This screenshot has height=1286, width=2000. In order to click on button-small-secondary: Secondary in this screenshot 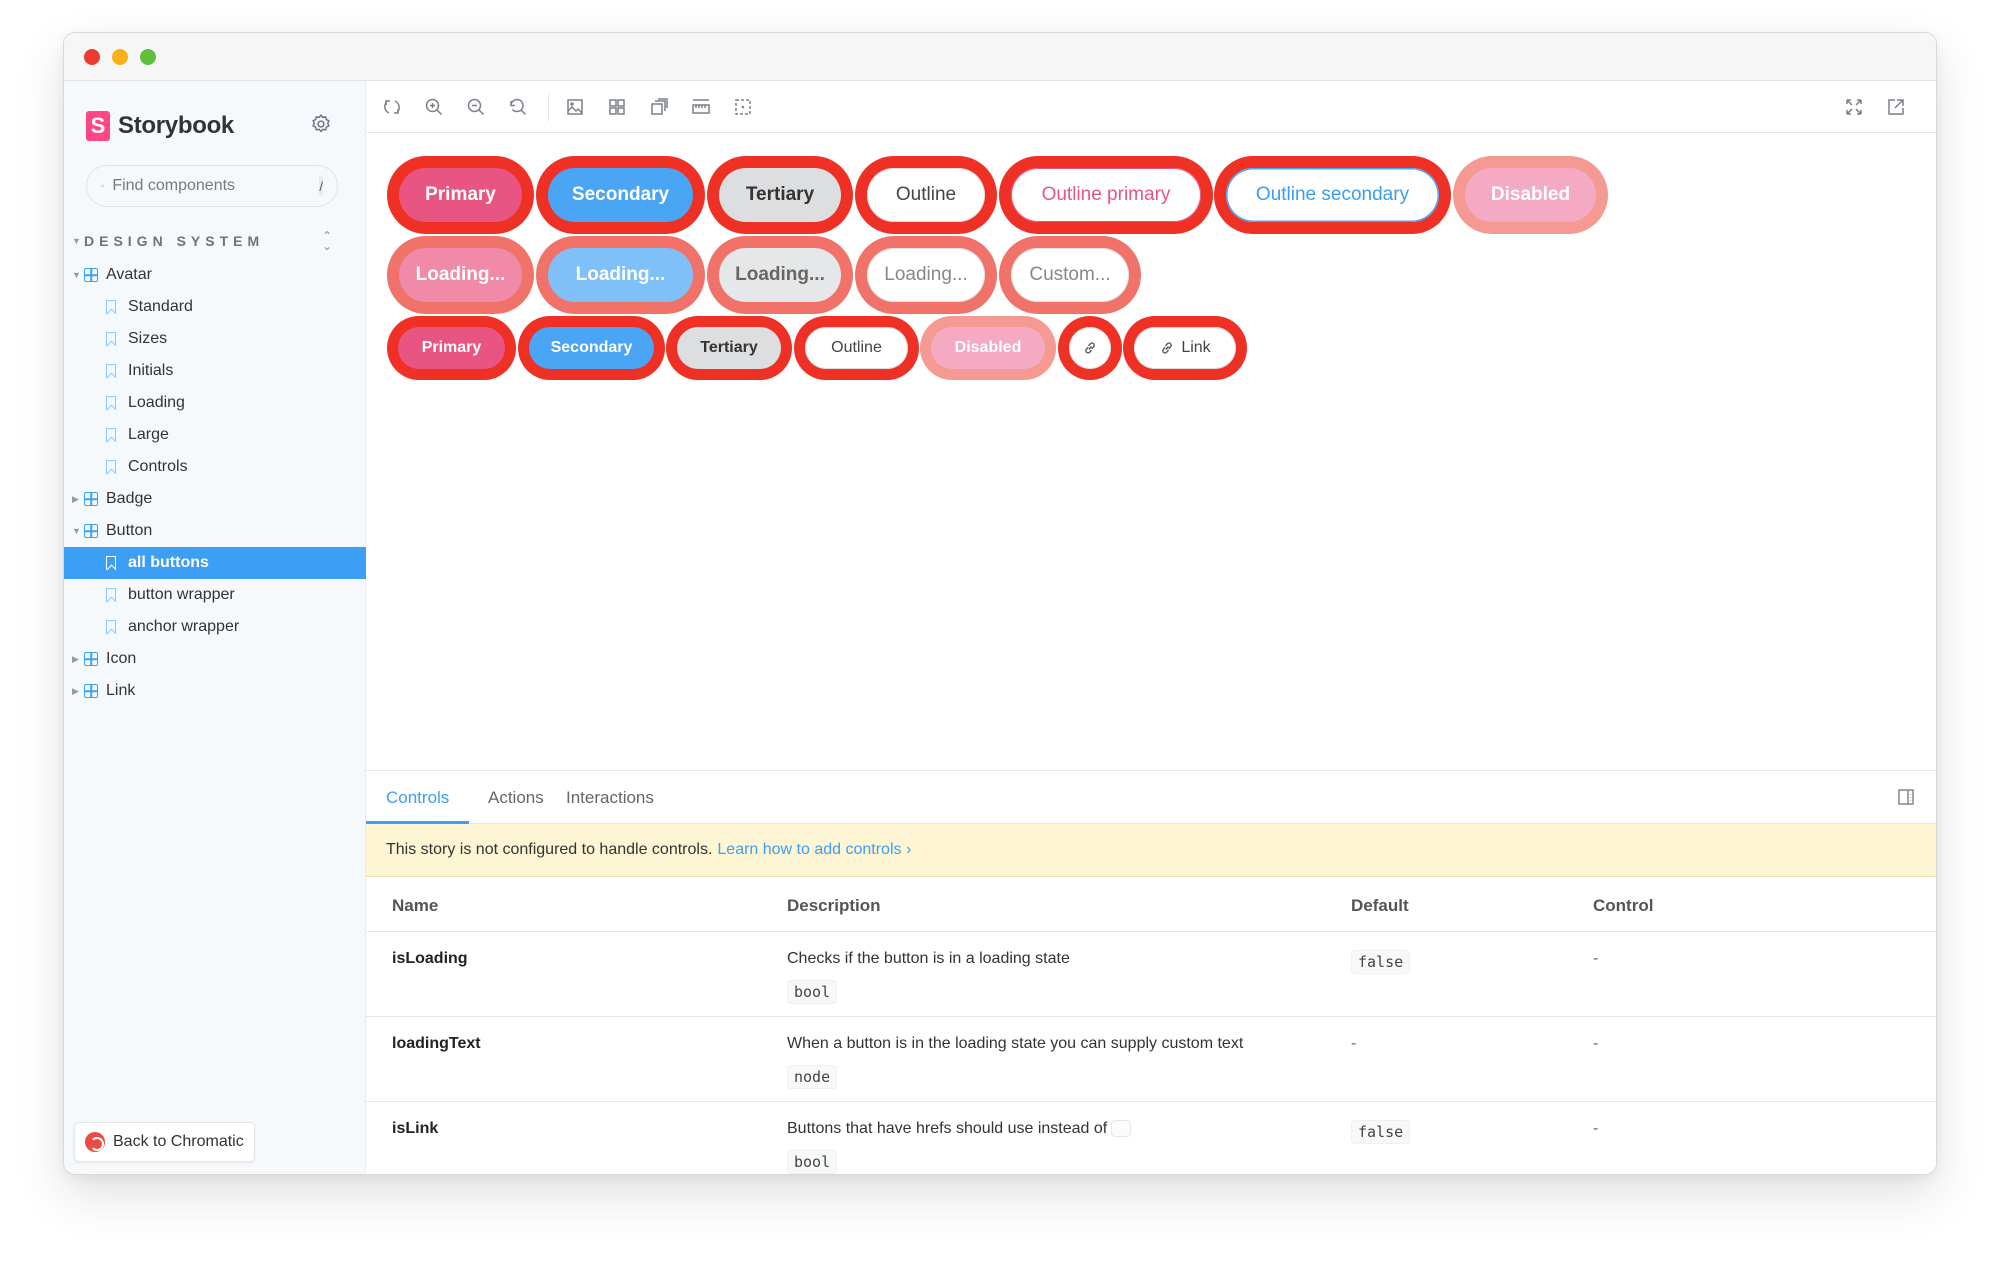, I will do `click(591, 348)`.